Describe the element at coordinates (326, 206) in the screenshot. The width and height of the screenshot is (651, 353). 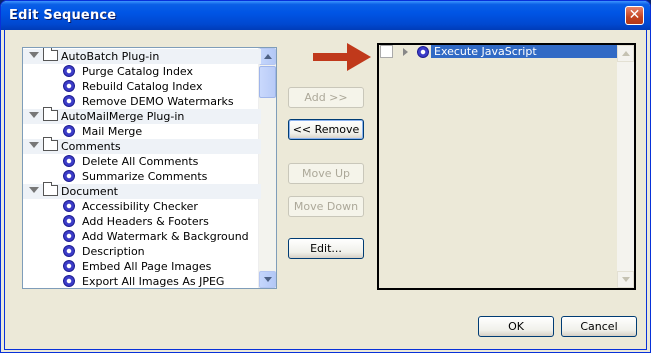
I see `move-down-button: Move Down` at that location.